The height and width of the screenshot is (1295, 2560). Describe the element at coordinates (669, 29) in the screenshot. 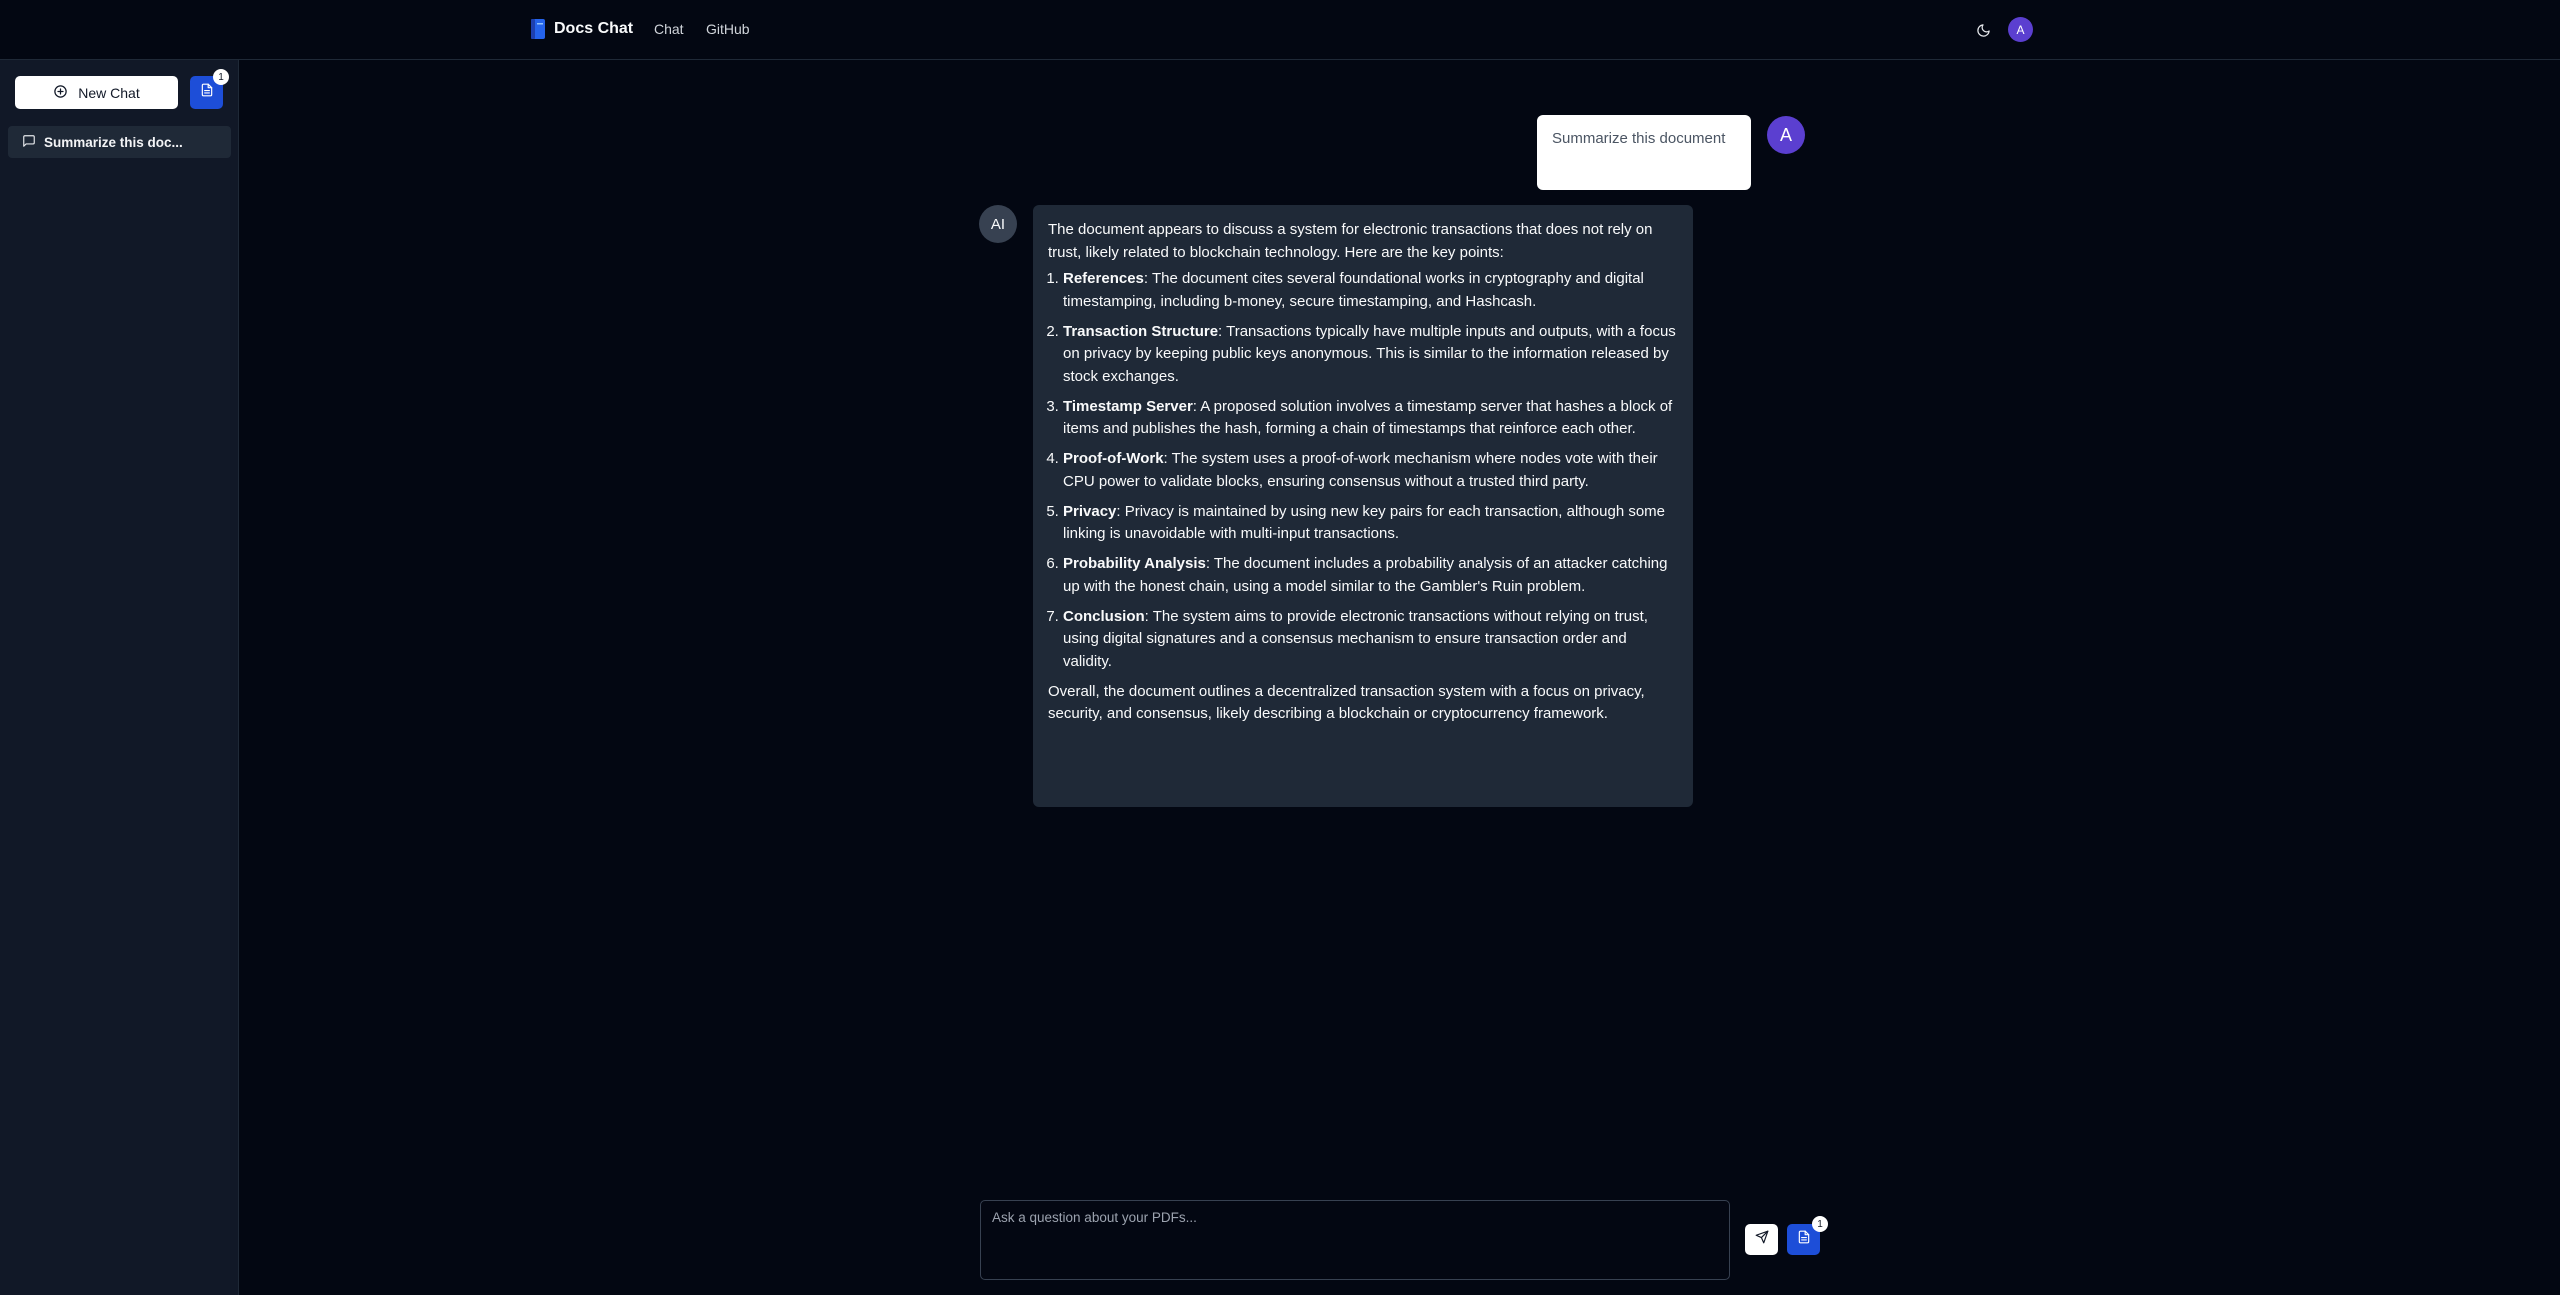

I see `nav-chat-link: Chat` at that location.